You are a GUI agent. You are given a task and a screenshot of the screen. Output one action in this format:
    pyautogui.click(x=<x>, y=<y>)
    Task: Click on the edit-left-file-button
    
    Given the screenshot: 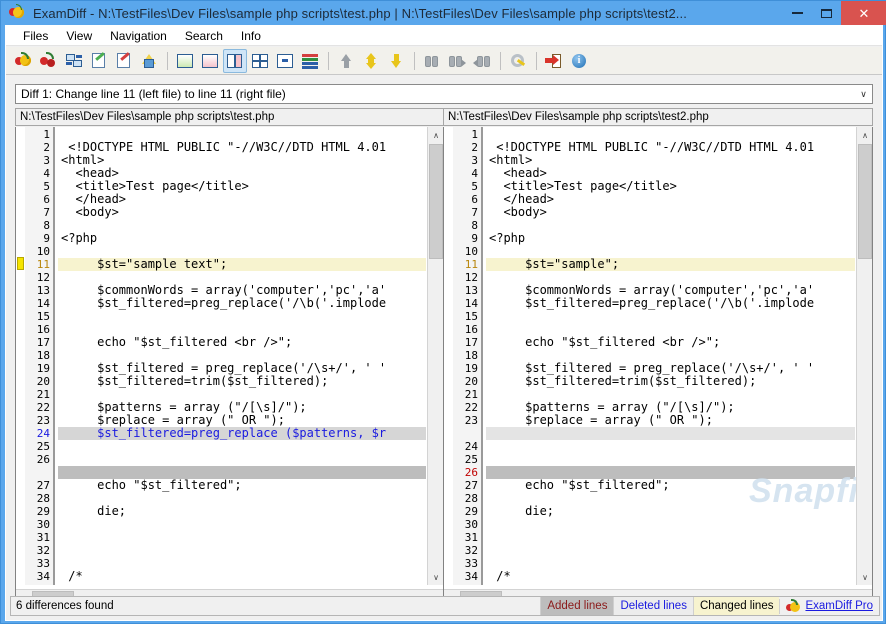 What is the action you would take?
    pyautogui.click(x=99, y=61)
    